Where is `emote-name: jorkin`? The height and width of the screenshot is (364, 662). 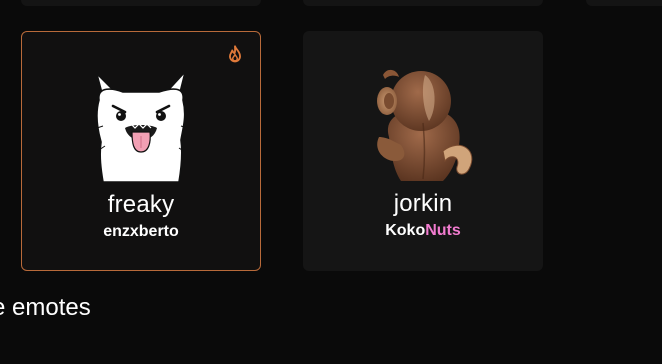
emote-name: jorkin is located at coordinates (423, 203).